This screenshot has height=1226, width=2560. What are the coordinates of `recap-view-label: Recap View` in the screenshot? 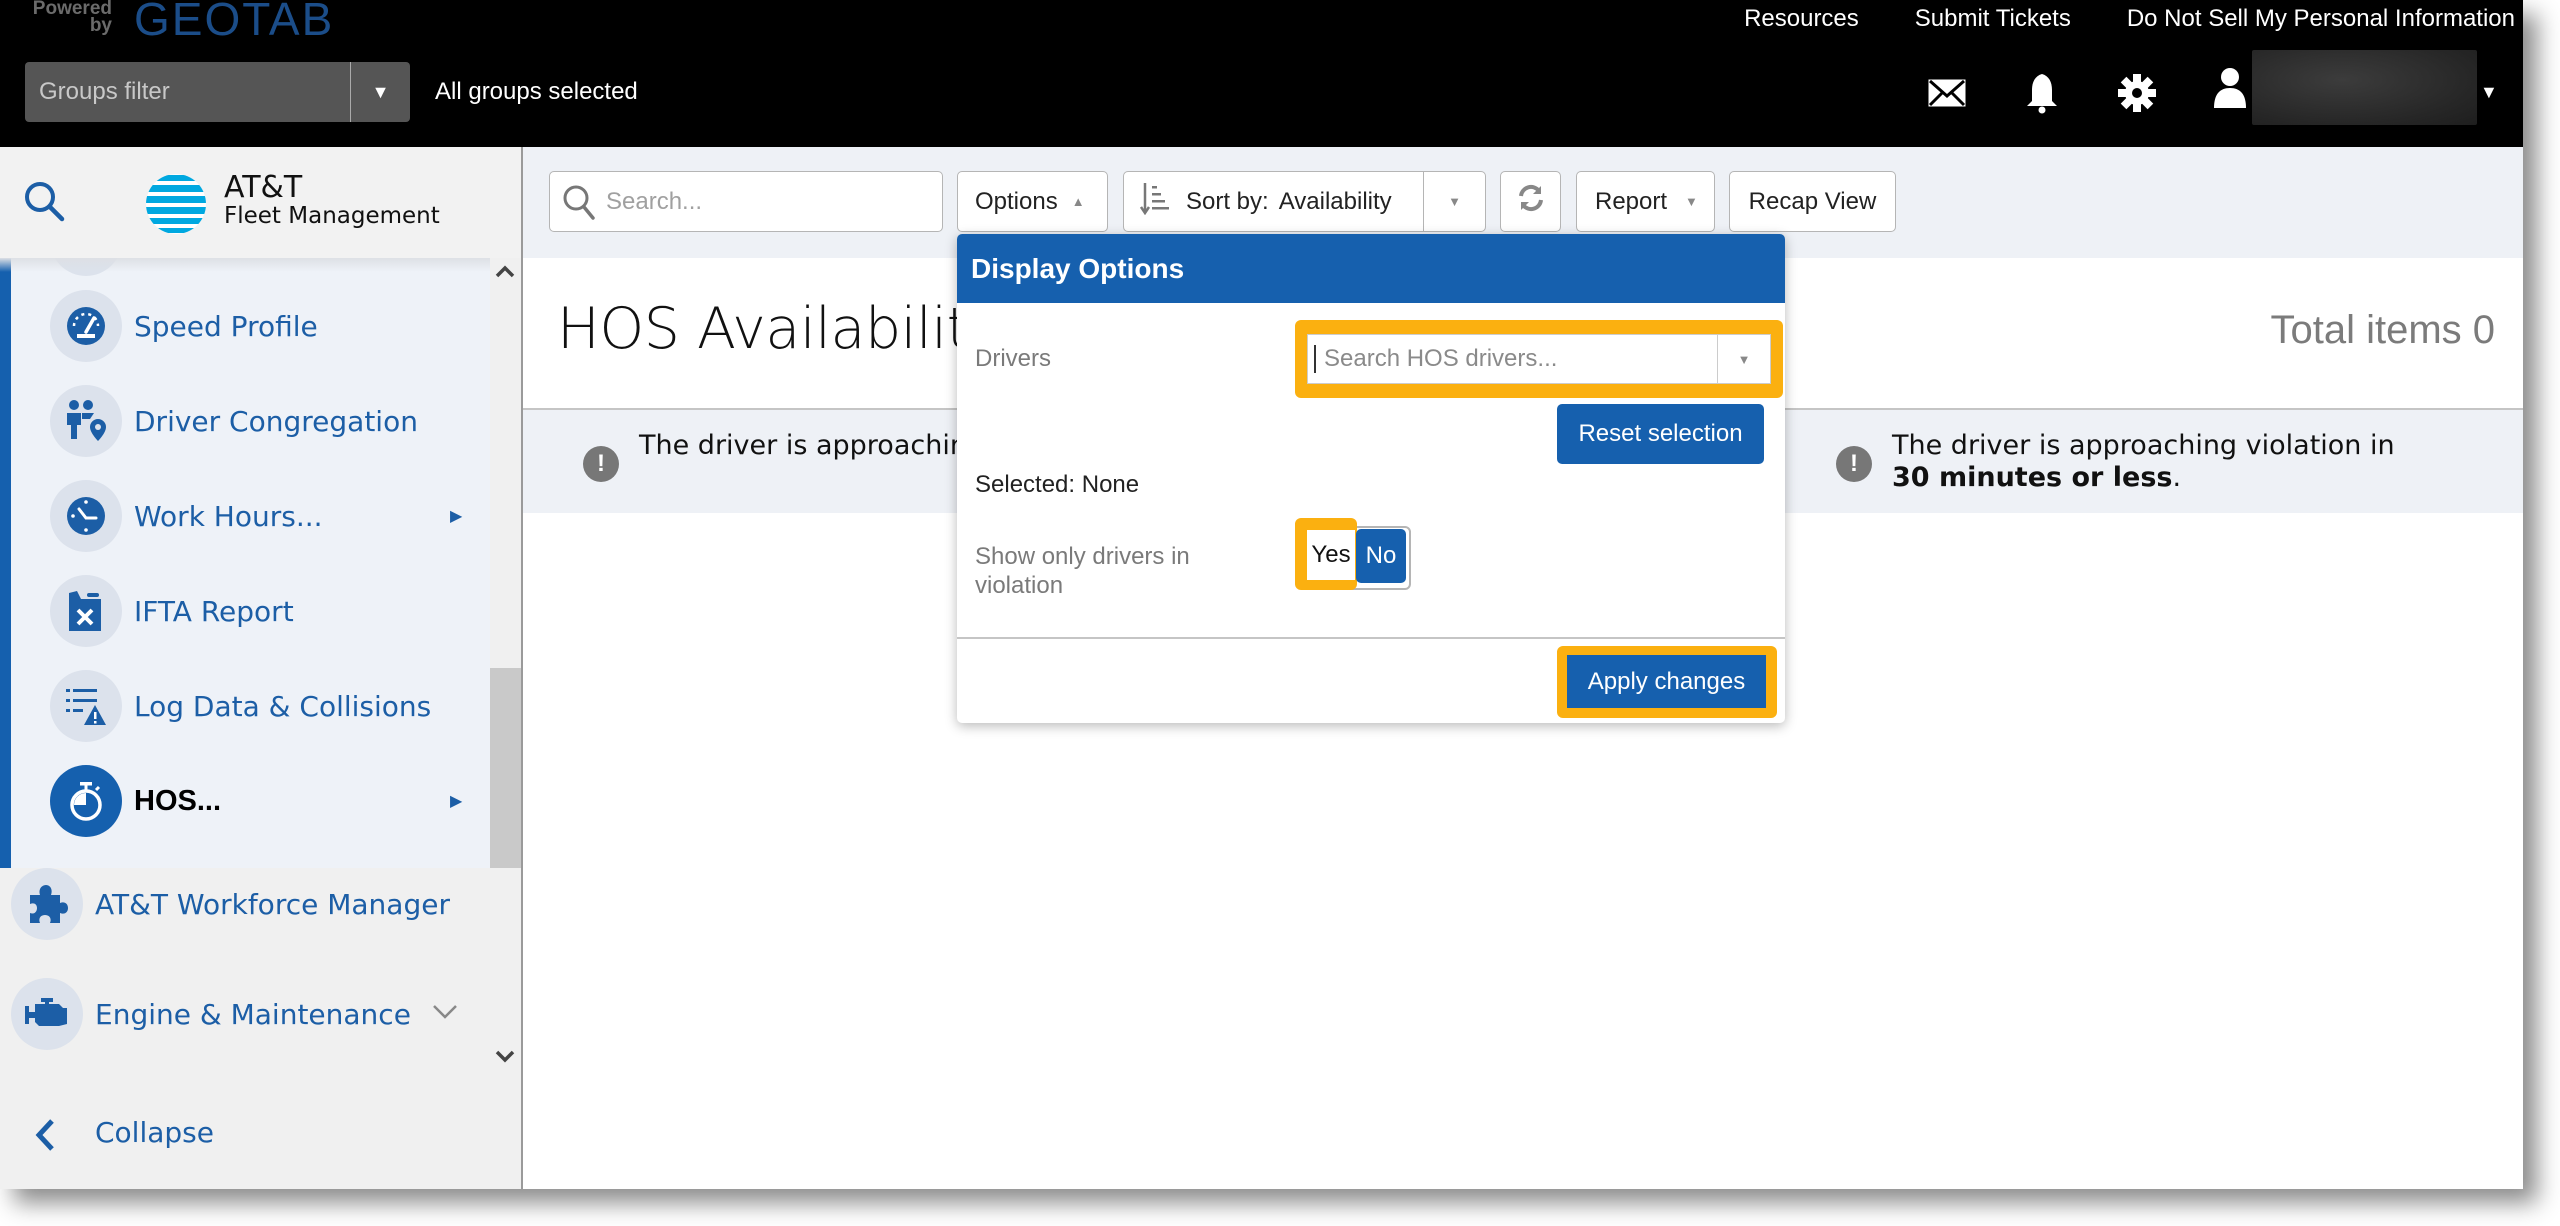 It's located at (1812, 201).